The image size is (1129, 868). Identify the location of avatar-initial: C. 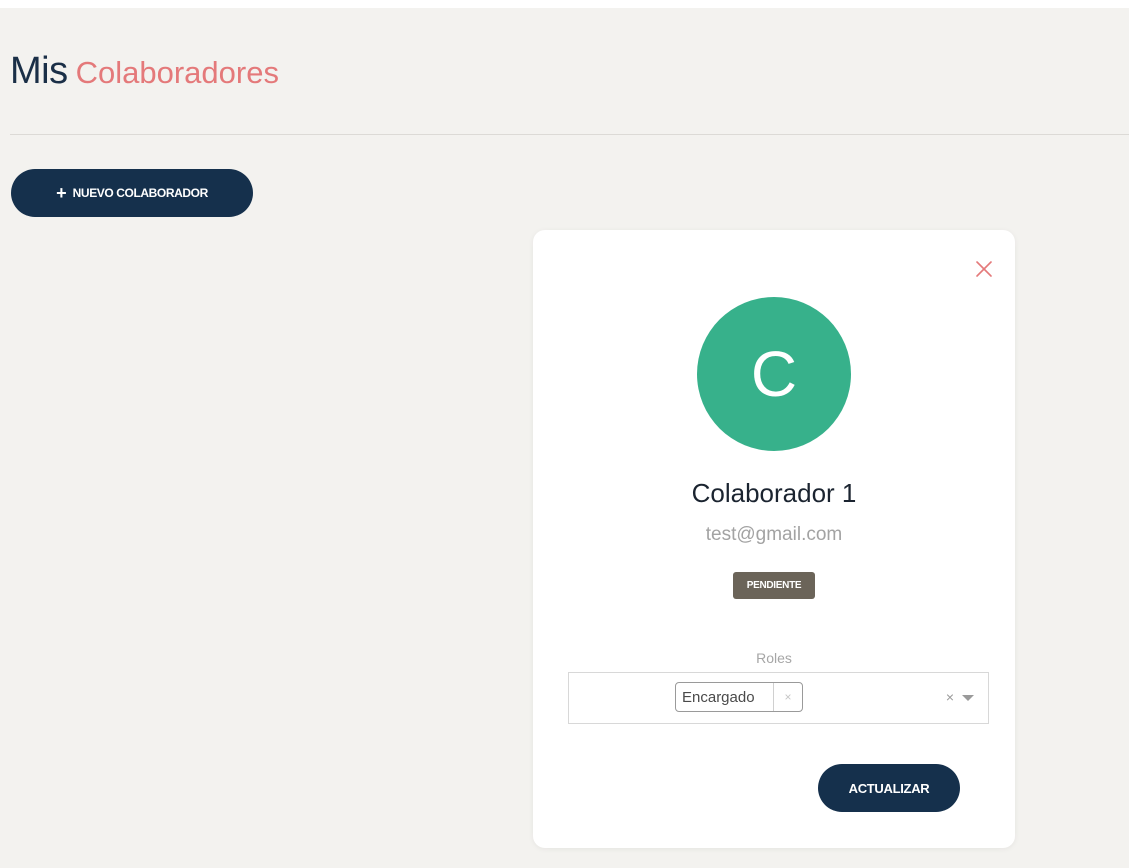
(774, 374).